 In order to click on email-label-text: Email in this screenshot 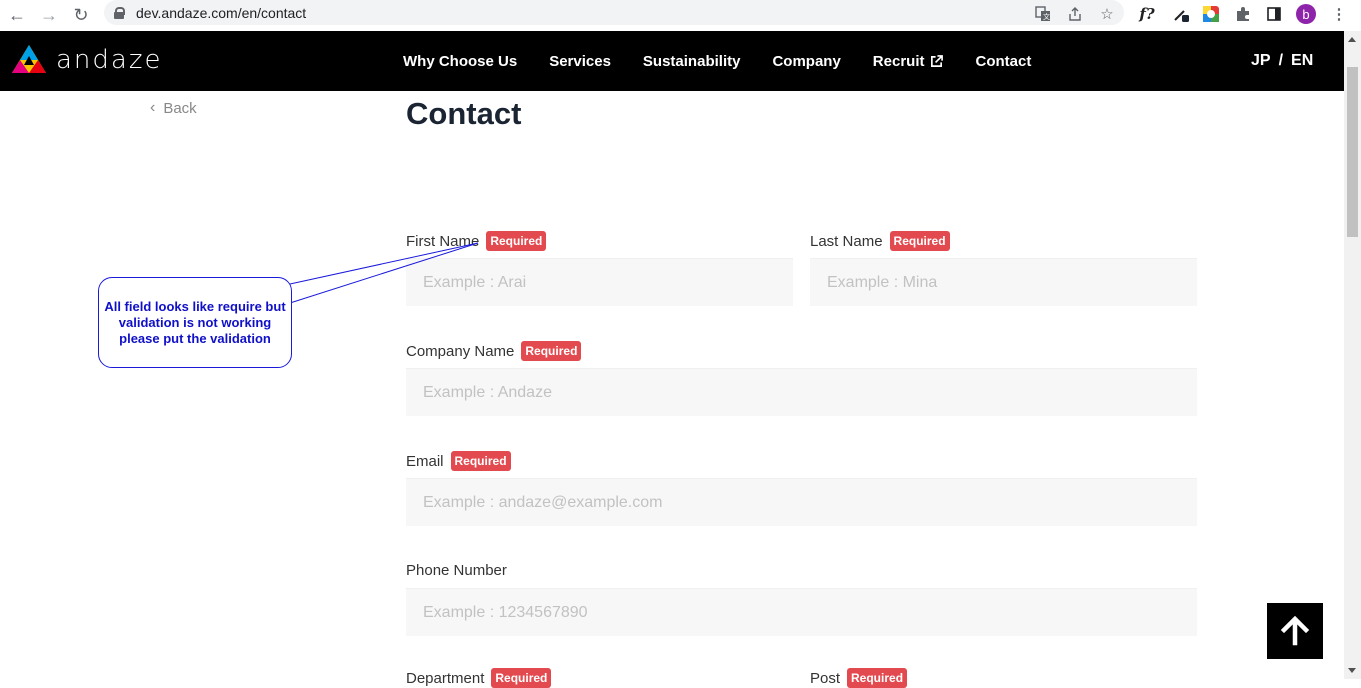, I will do `click(425, 461)`.